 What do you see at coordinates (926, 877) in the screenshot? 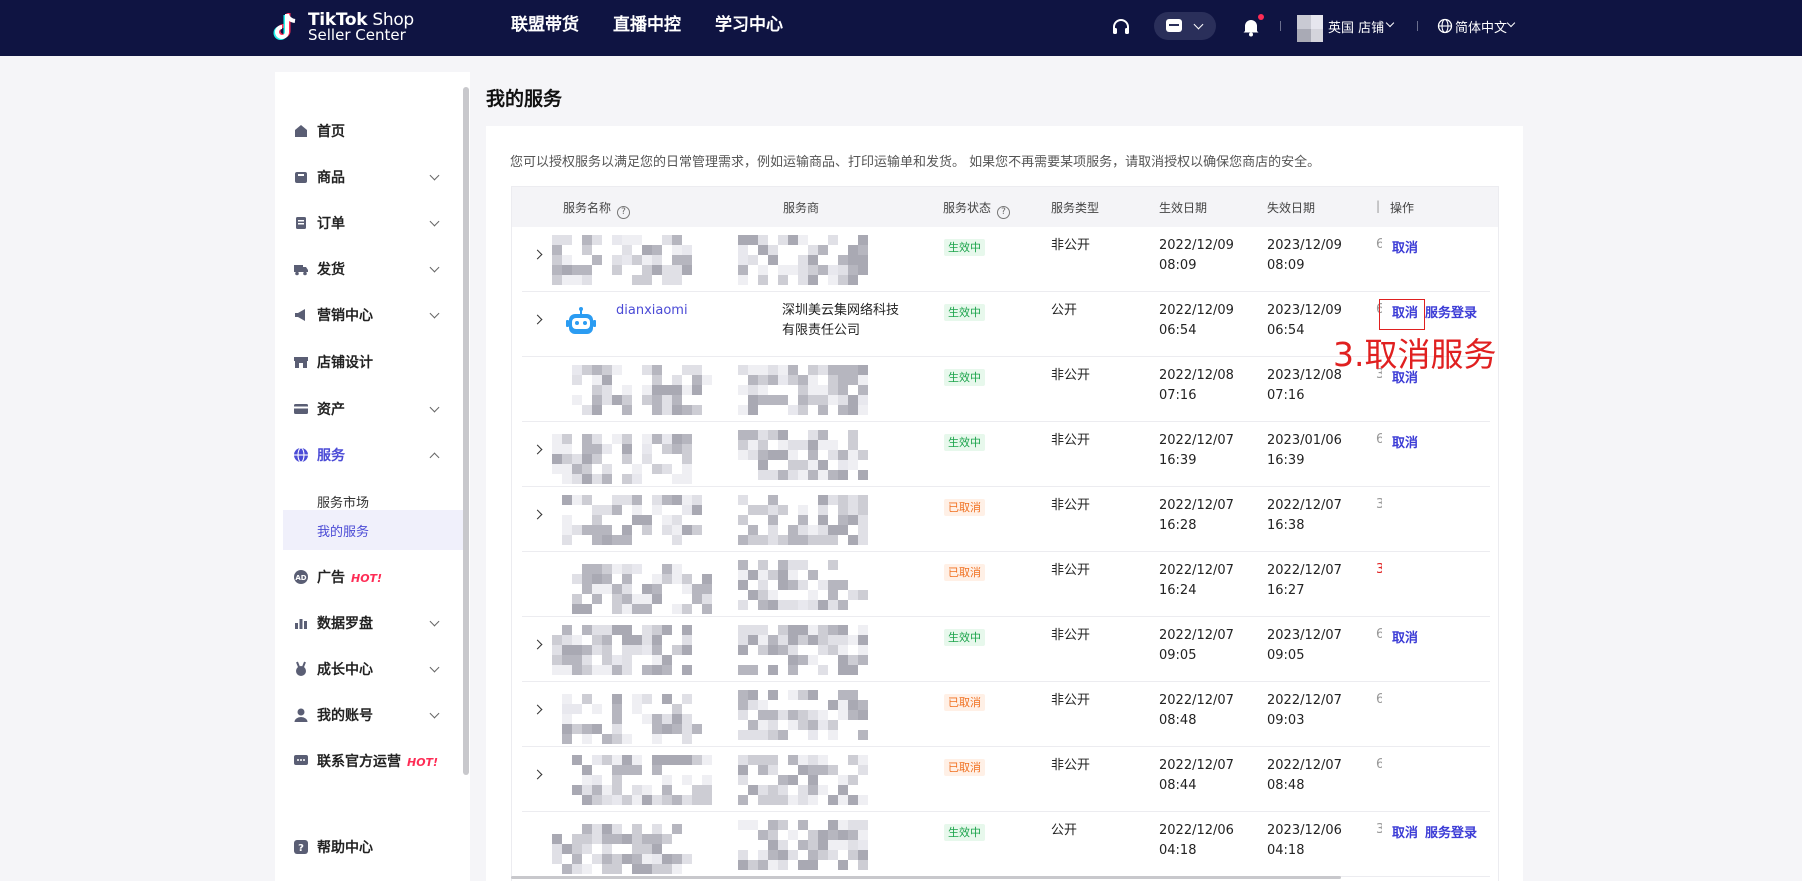
I see `table-horizontal-scrollbar` at bounding box center [926, 877].